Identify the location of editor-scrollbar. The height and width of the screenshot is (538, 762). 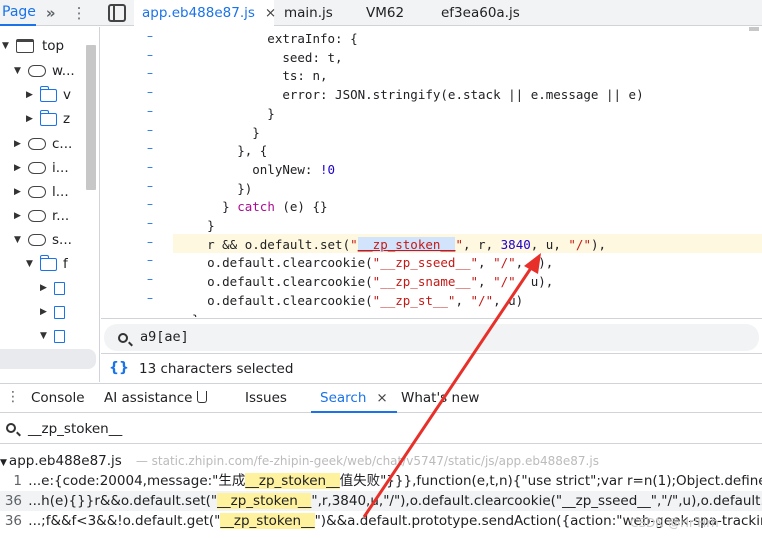
(754, 29).